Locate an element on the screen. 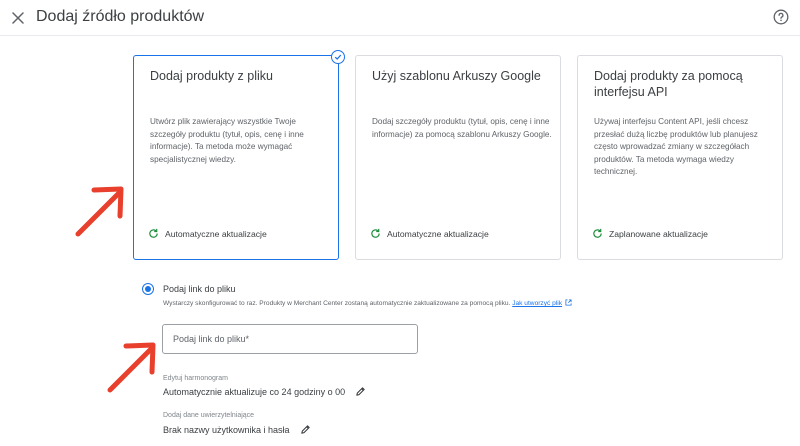  edit-schedule-button is located at coordinates (360, 391).